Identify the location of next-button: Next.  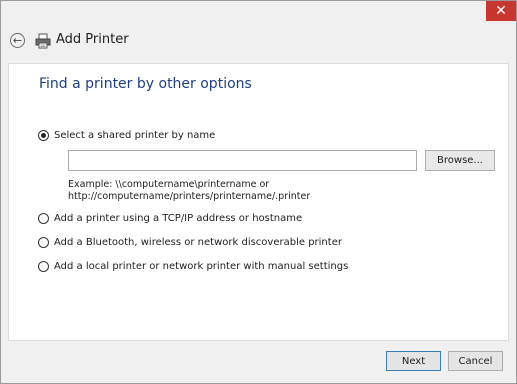
(413, 361).